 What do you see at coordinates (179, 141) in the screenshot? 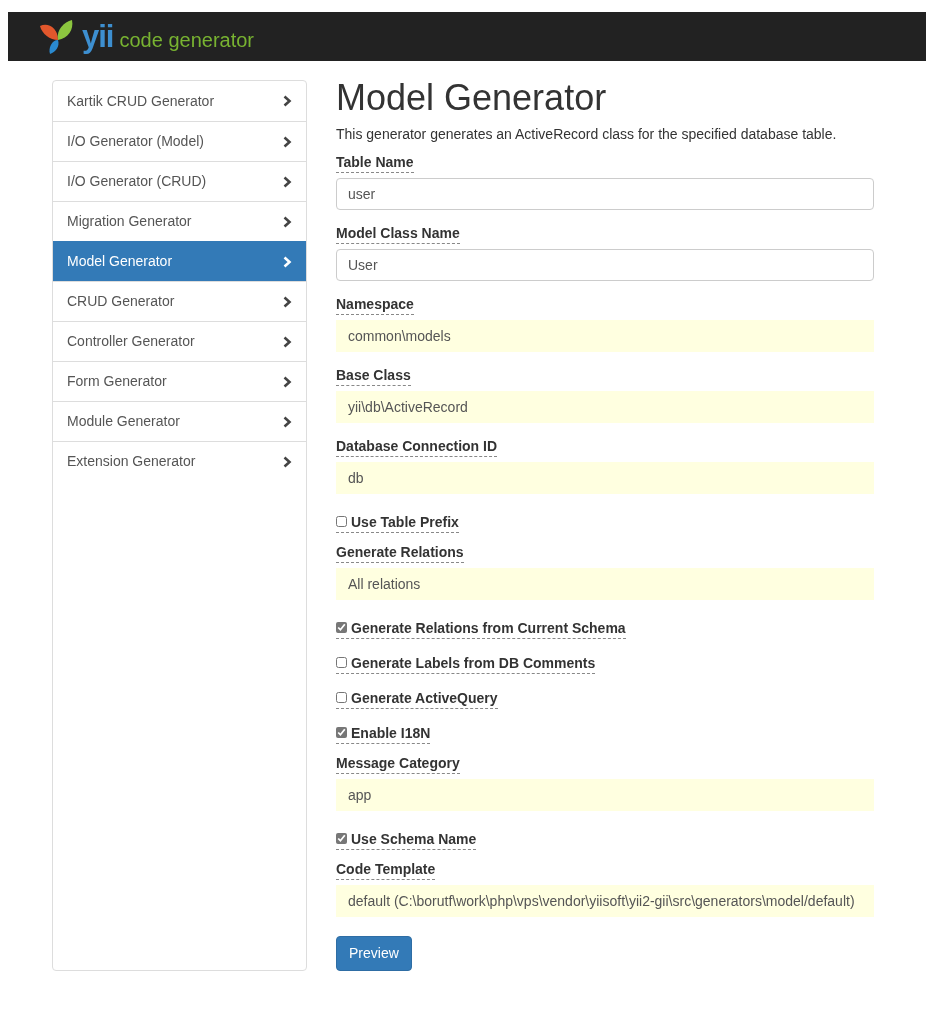
I see `sidebar-item: I/O Generator (Model)` at bounding box center [179, 141].